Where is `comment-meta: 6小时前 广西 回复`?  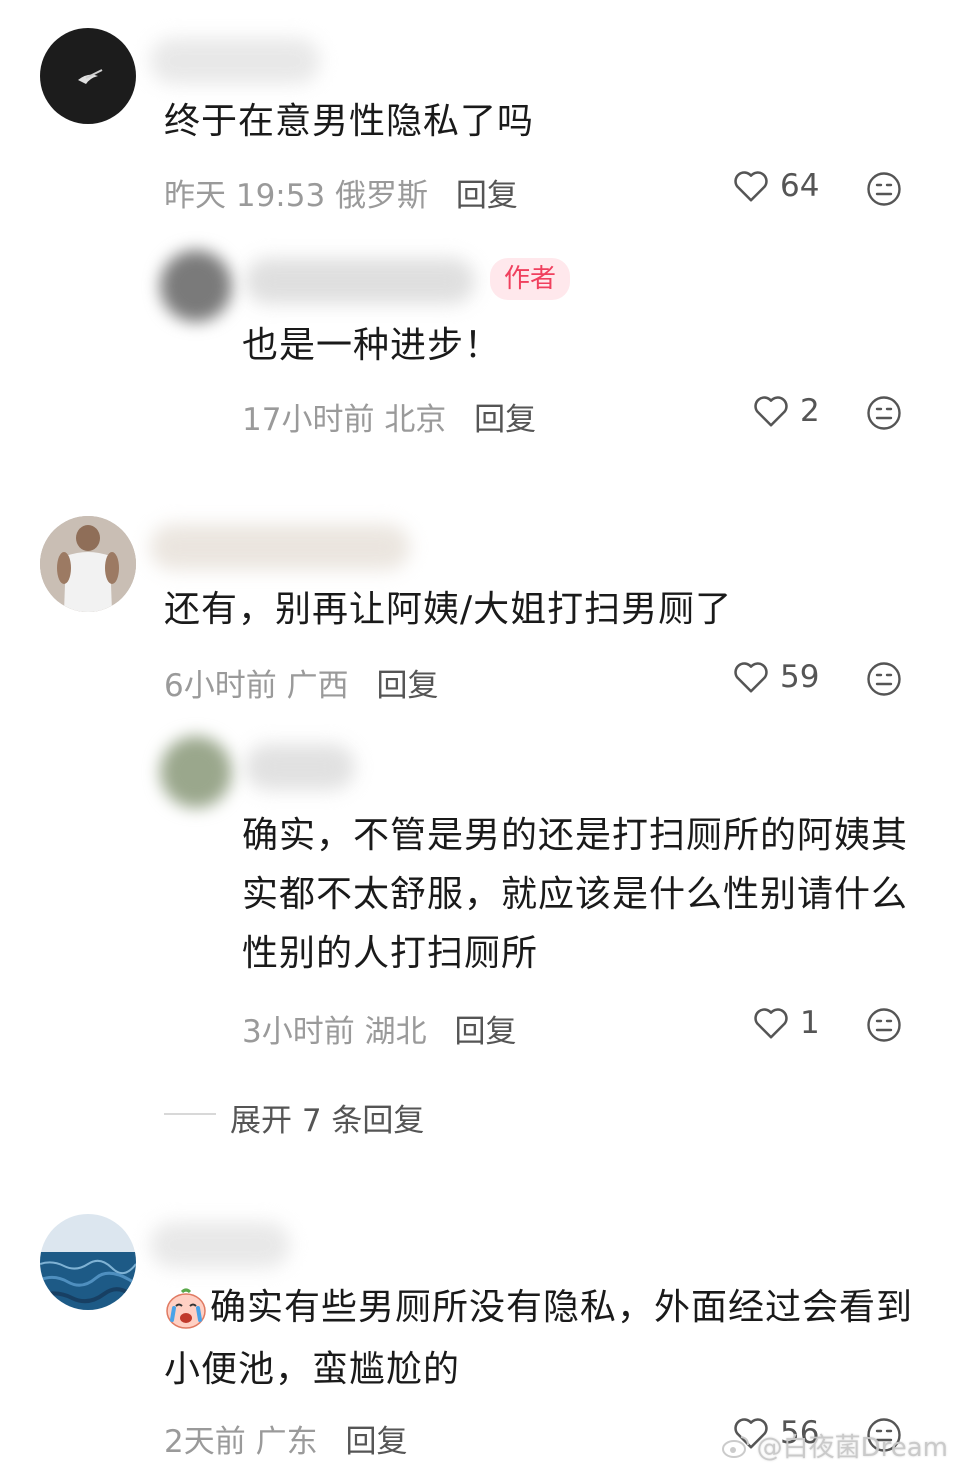
comment-meta: 6小时前 广西 回复 is located at coordinates (301, 682).